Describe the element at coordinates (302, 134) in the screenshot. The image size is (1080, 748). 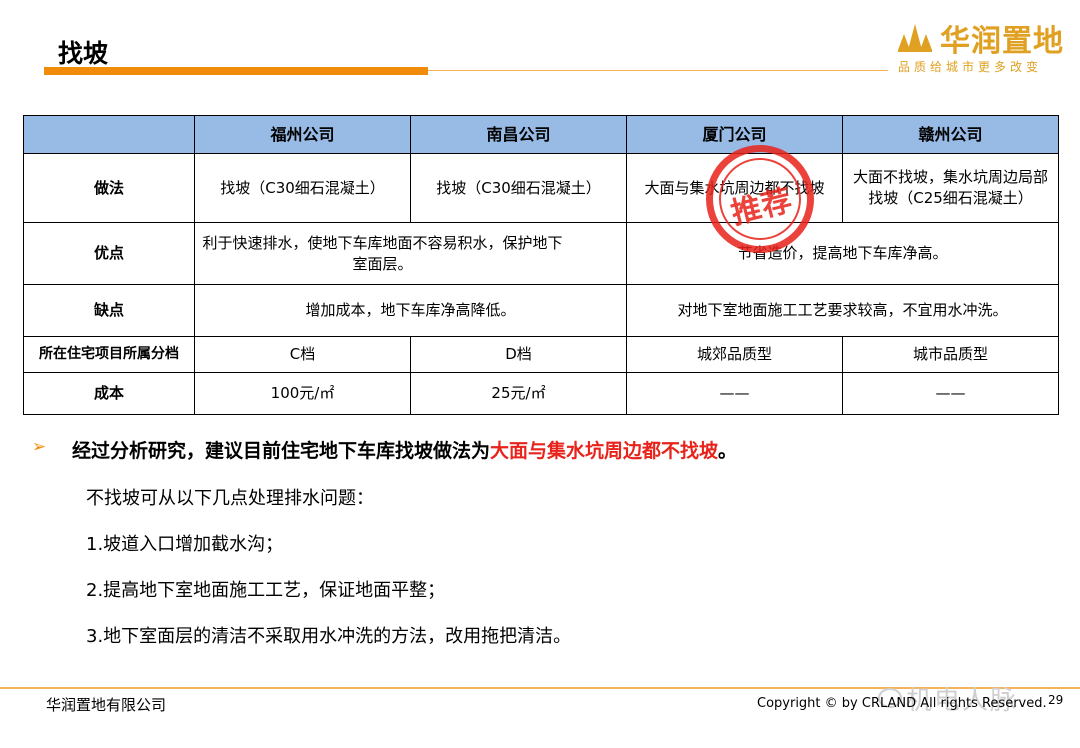
I see `header-fuzhou: 福州公司` at that location.